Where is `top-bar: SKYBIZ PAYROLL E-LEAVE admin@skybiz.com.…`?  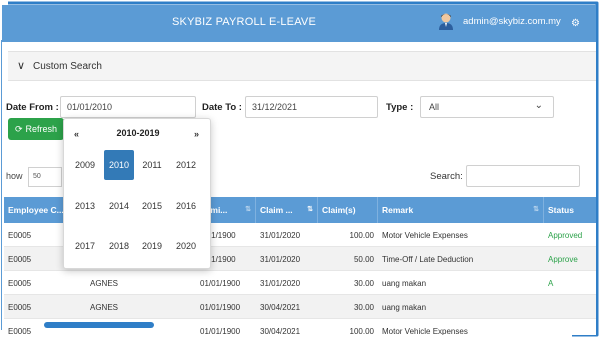
top-bar: SKYBIZ PAYROLL E-LEAVE admin@skybiz.com.… is located at coordinates (299, 23).